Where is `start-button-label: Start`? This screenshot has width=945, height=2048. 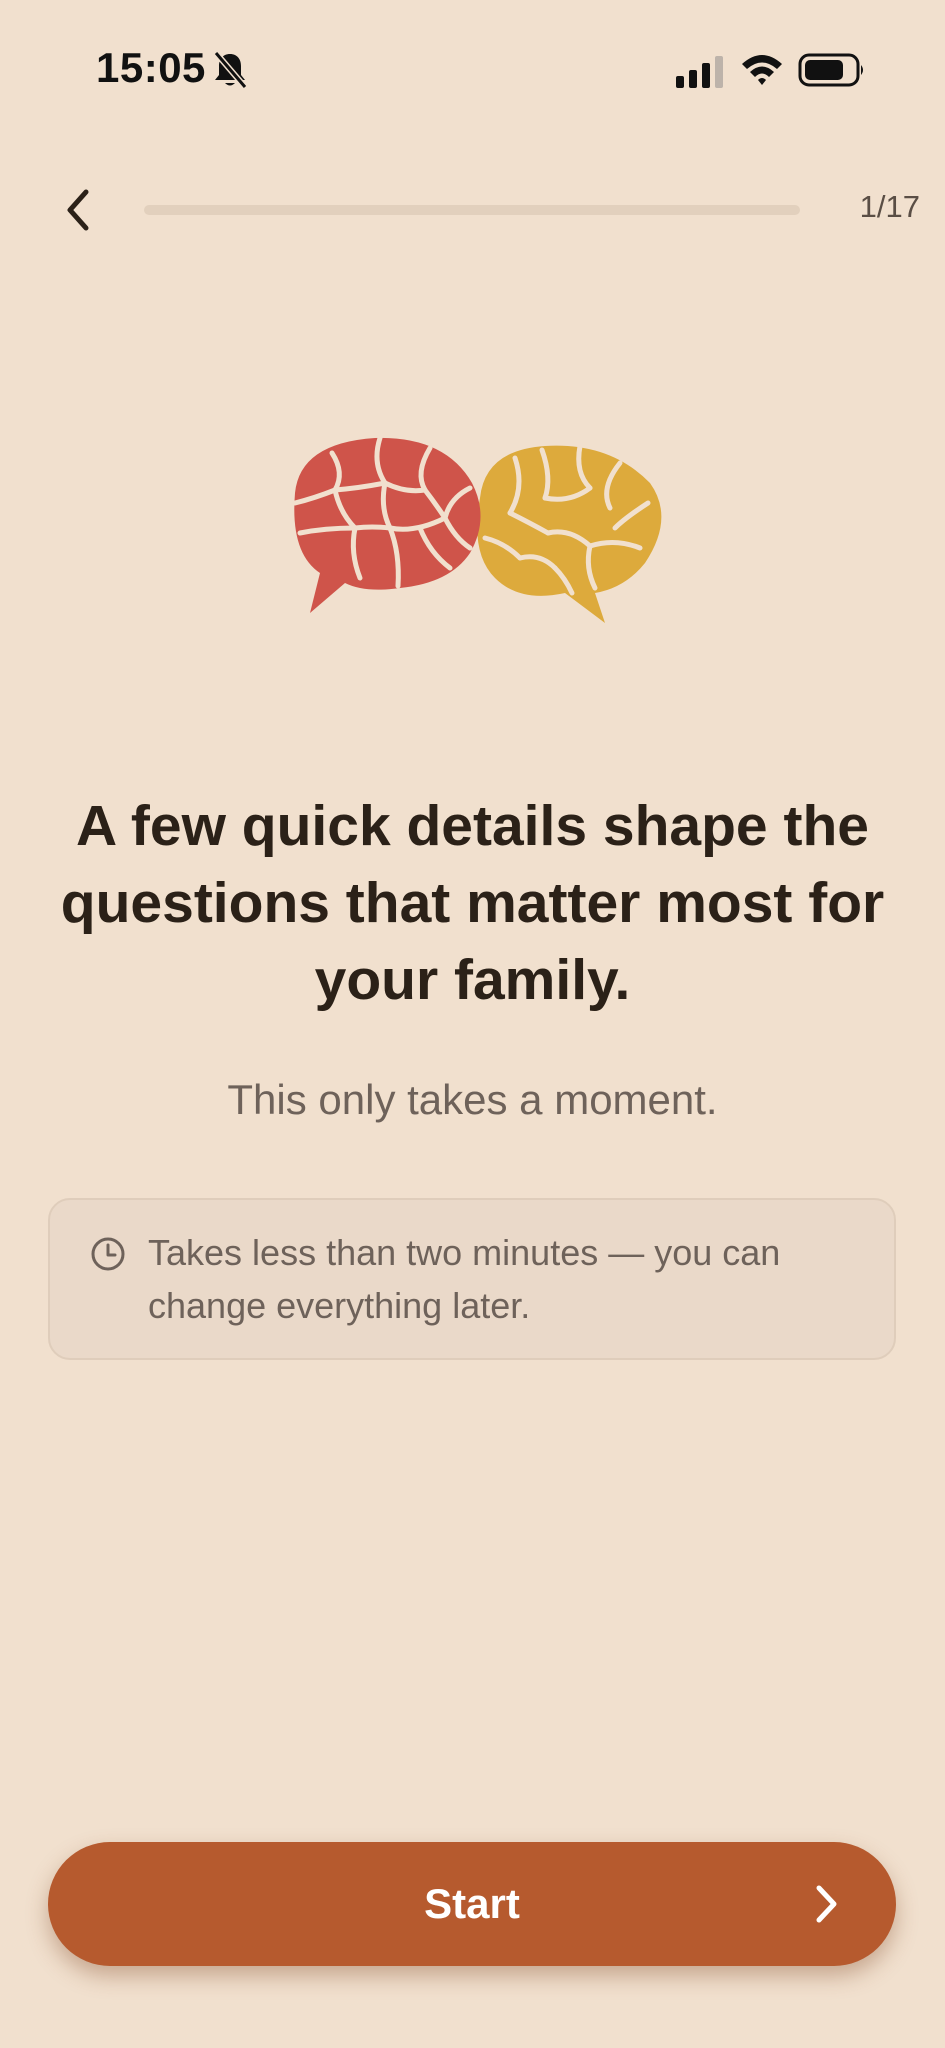
start-button-label: Start is located at coordinates (472, 1903).